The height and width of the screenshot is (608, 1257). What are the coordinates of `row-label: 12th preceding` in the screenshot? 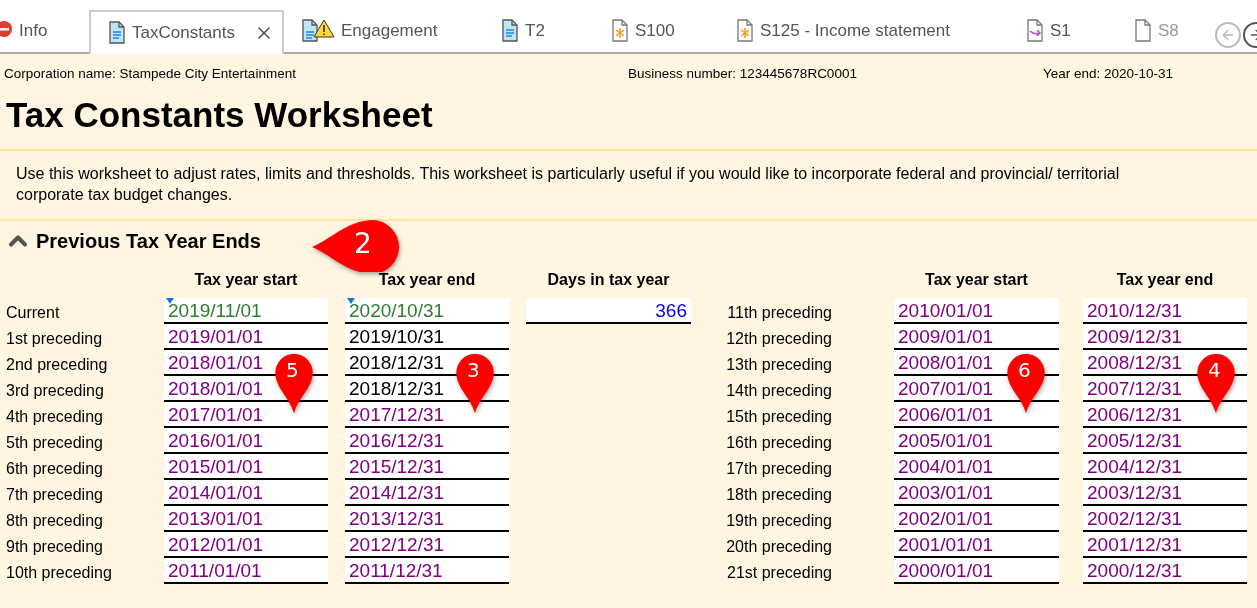 It's located at (779, 339).